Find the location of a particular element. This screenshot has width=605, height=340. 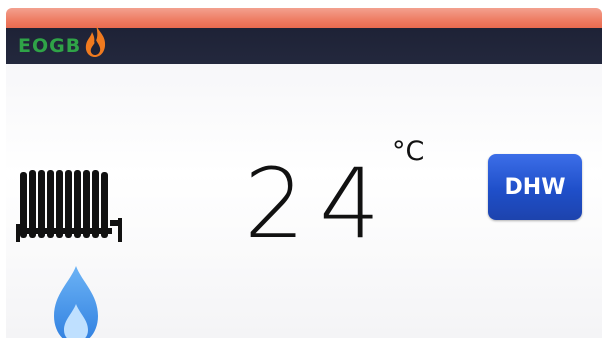

temperature-unit: °C is located at coordinates (408, 151).